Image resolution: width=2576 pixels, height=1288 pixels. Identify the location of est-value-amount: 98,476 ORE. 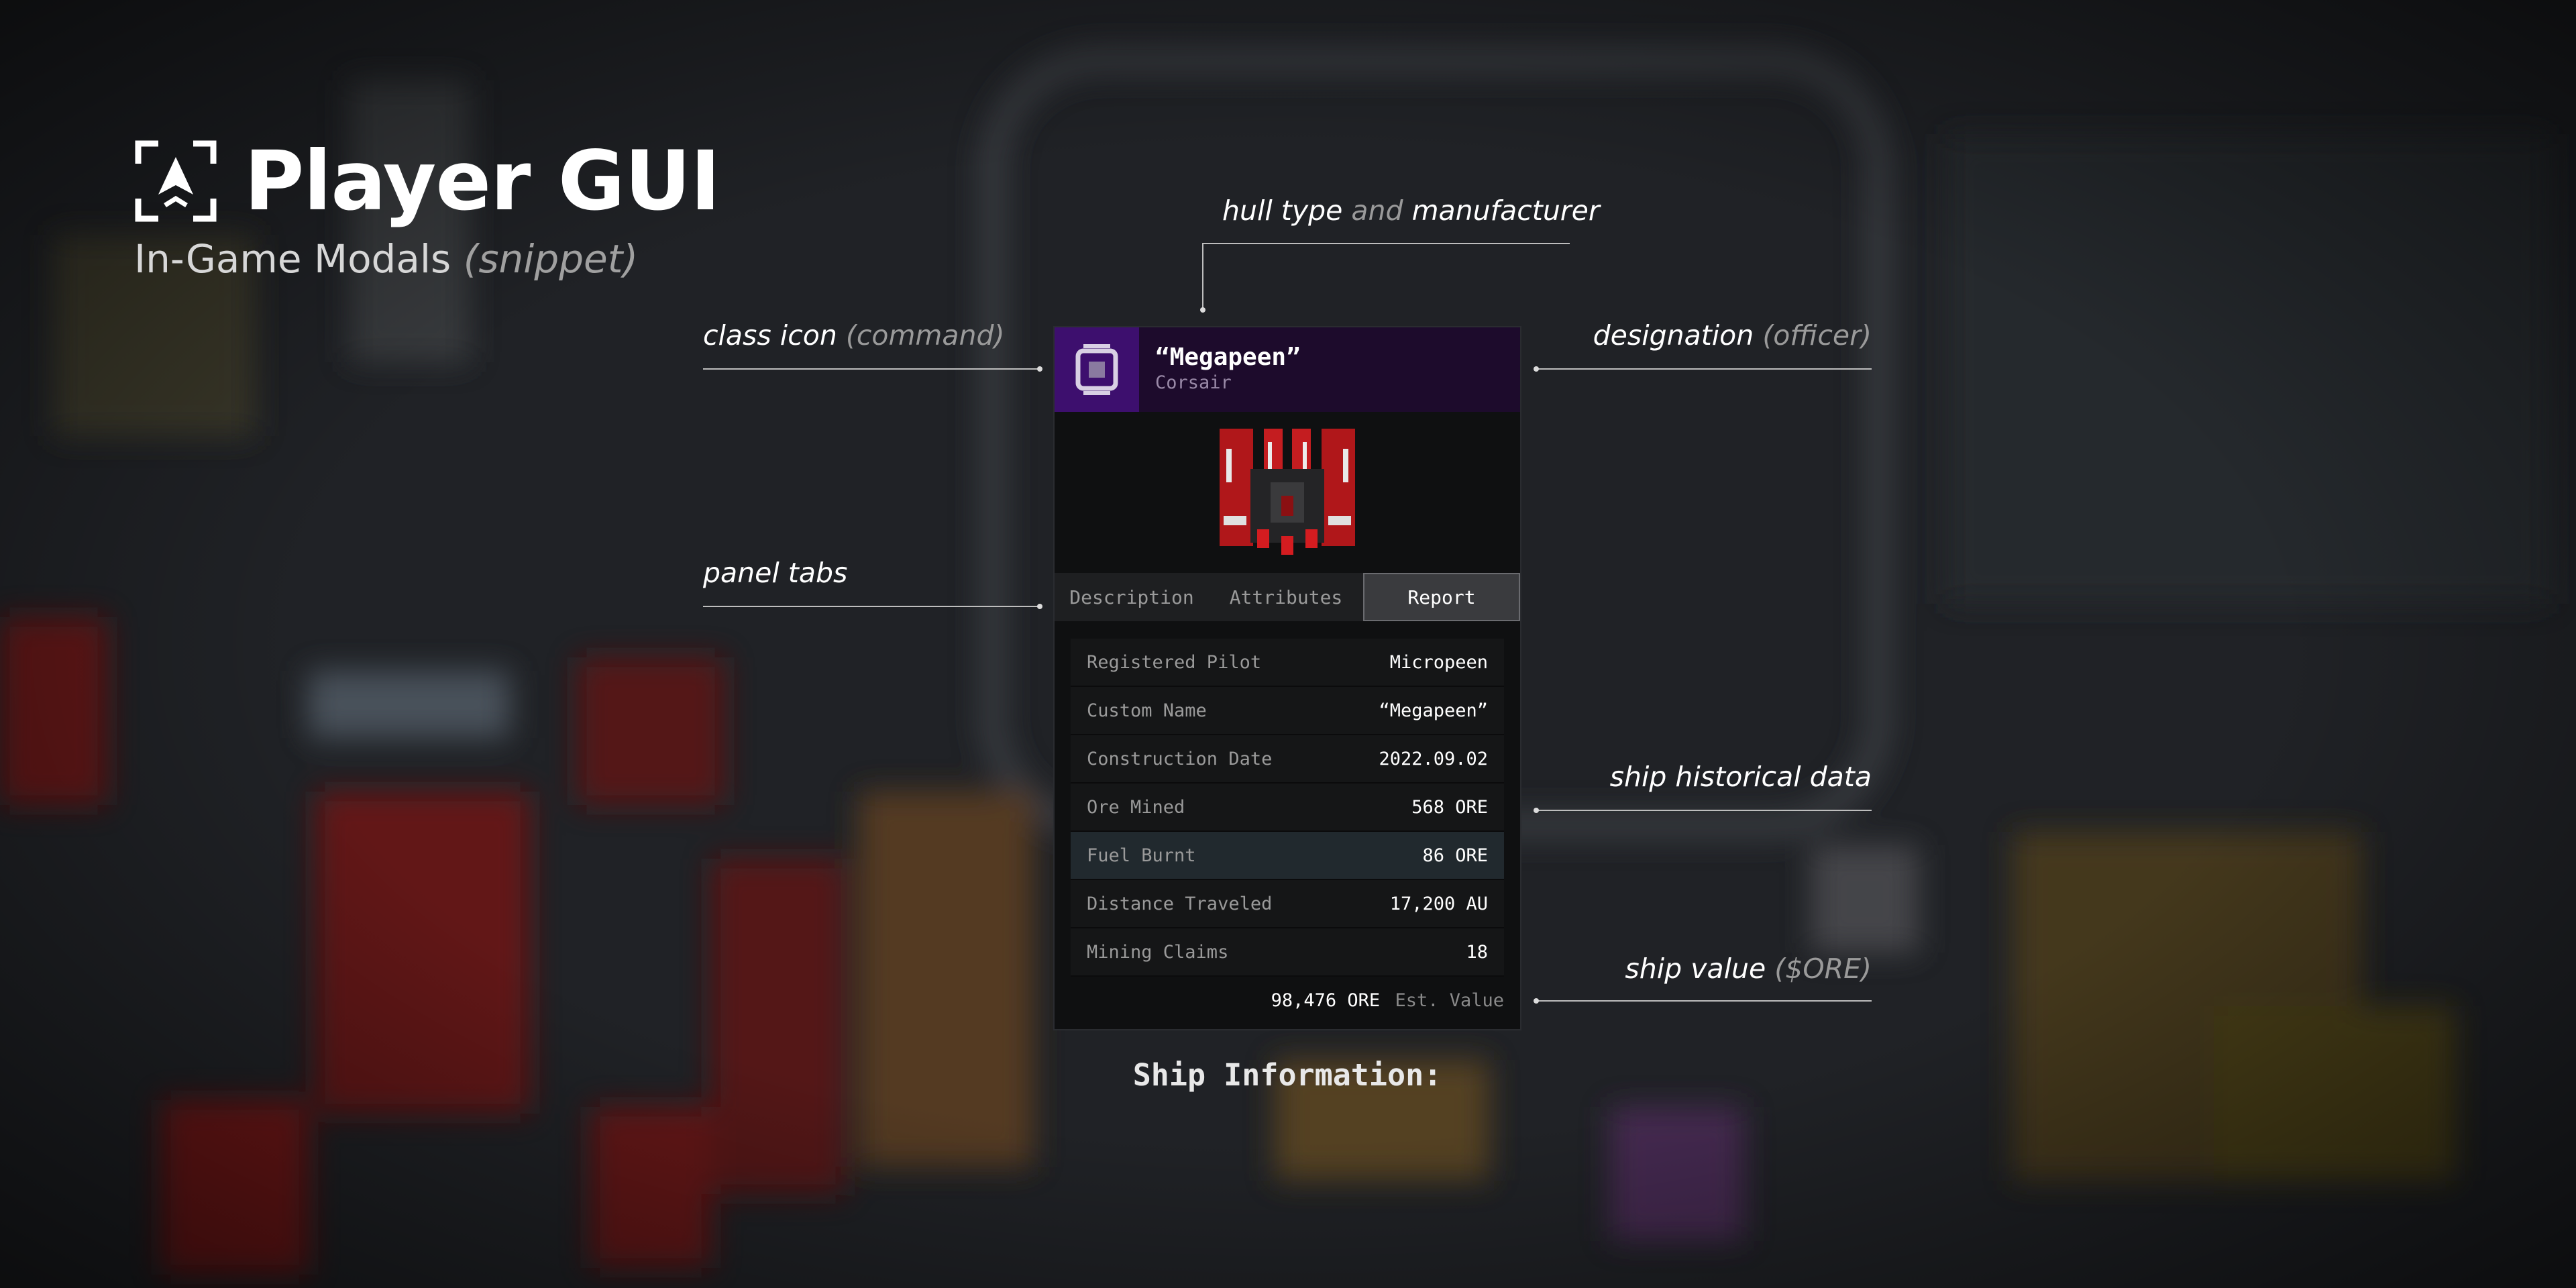
(1326, 1000).